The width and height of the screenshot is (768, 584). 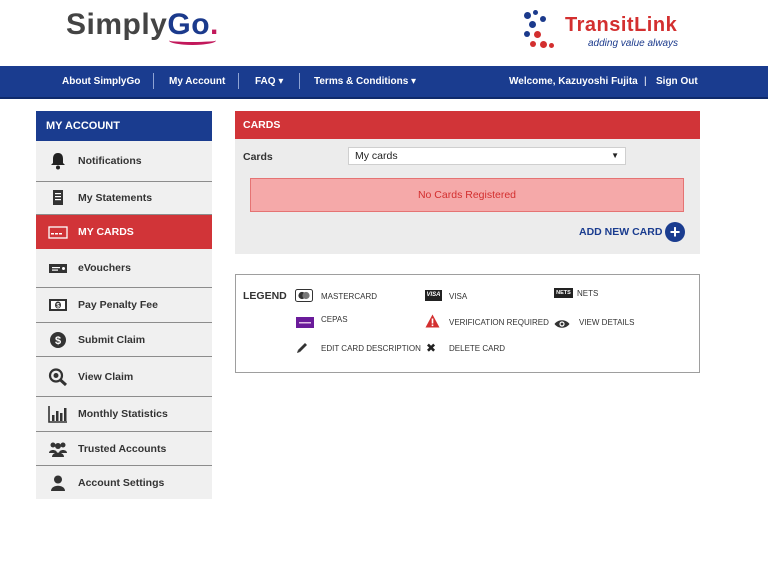 What do you see at coordinates (573, 81) in the screenshot?
I see `welcome-text: Welcome, Kazuyoshi Fujita` at bounding box center [573, 81].